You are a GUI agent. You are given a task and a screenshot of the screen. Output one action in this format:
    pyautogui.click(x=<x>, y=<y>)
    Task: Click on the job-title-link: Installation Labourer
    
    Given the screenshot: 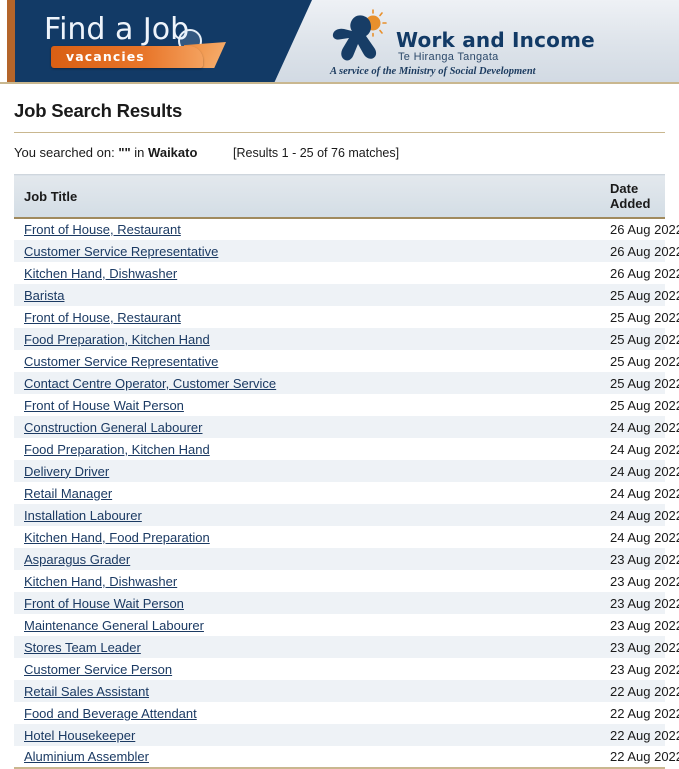 What is the action you would take?
    pyautogui.click(x=83, y=515)
    